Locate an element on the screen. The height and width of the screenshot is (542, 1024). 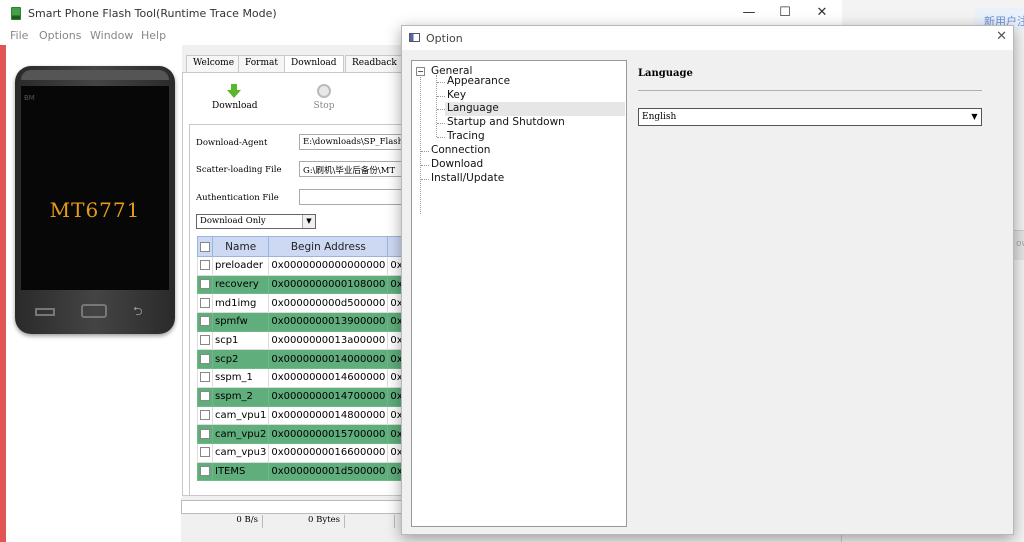
download-agent-field: E:\downloads\SP_Flash is located at coordinates (351, 142).